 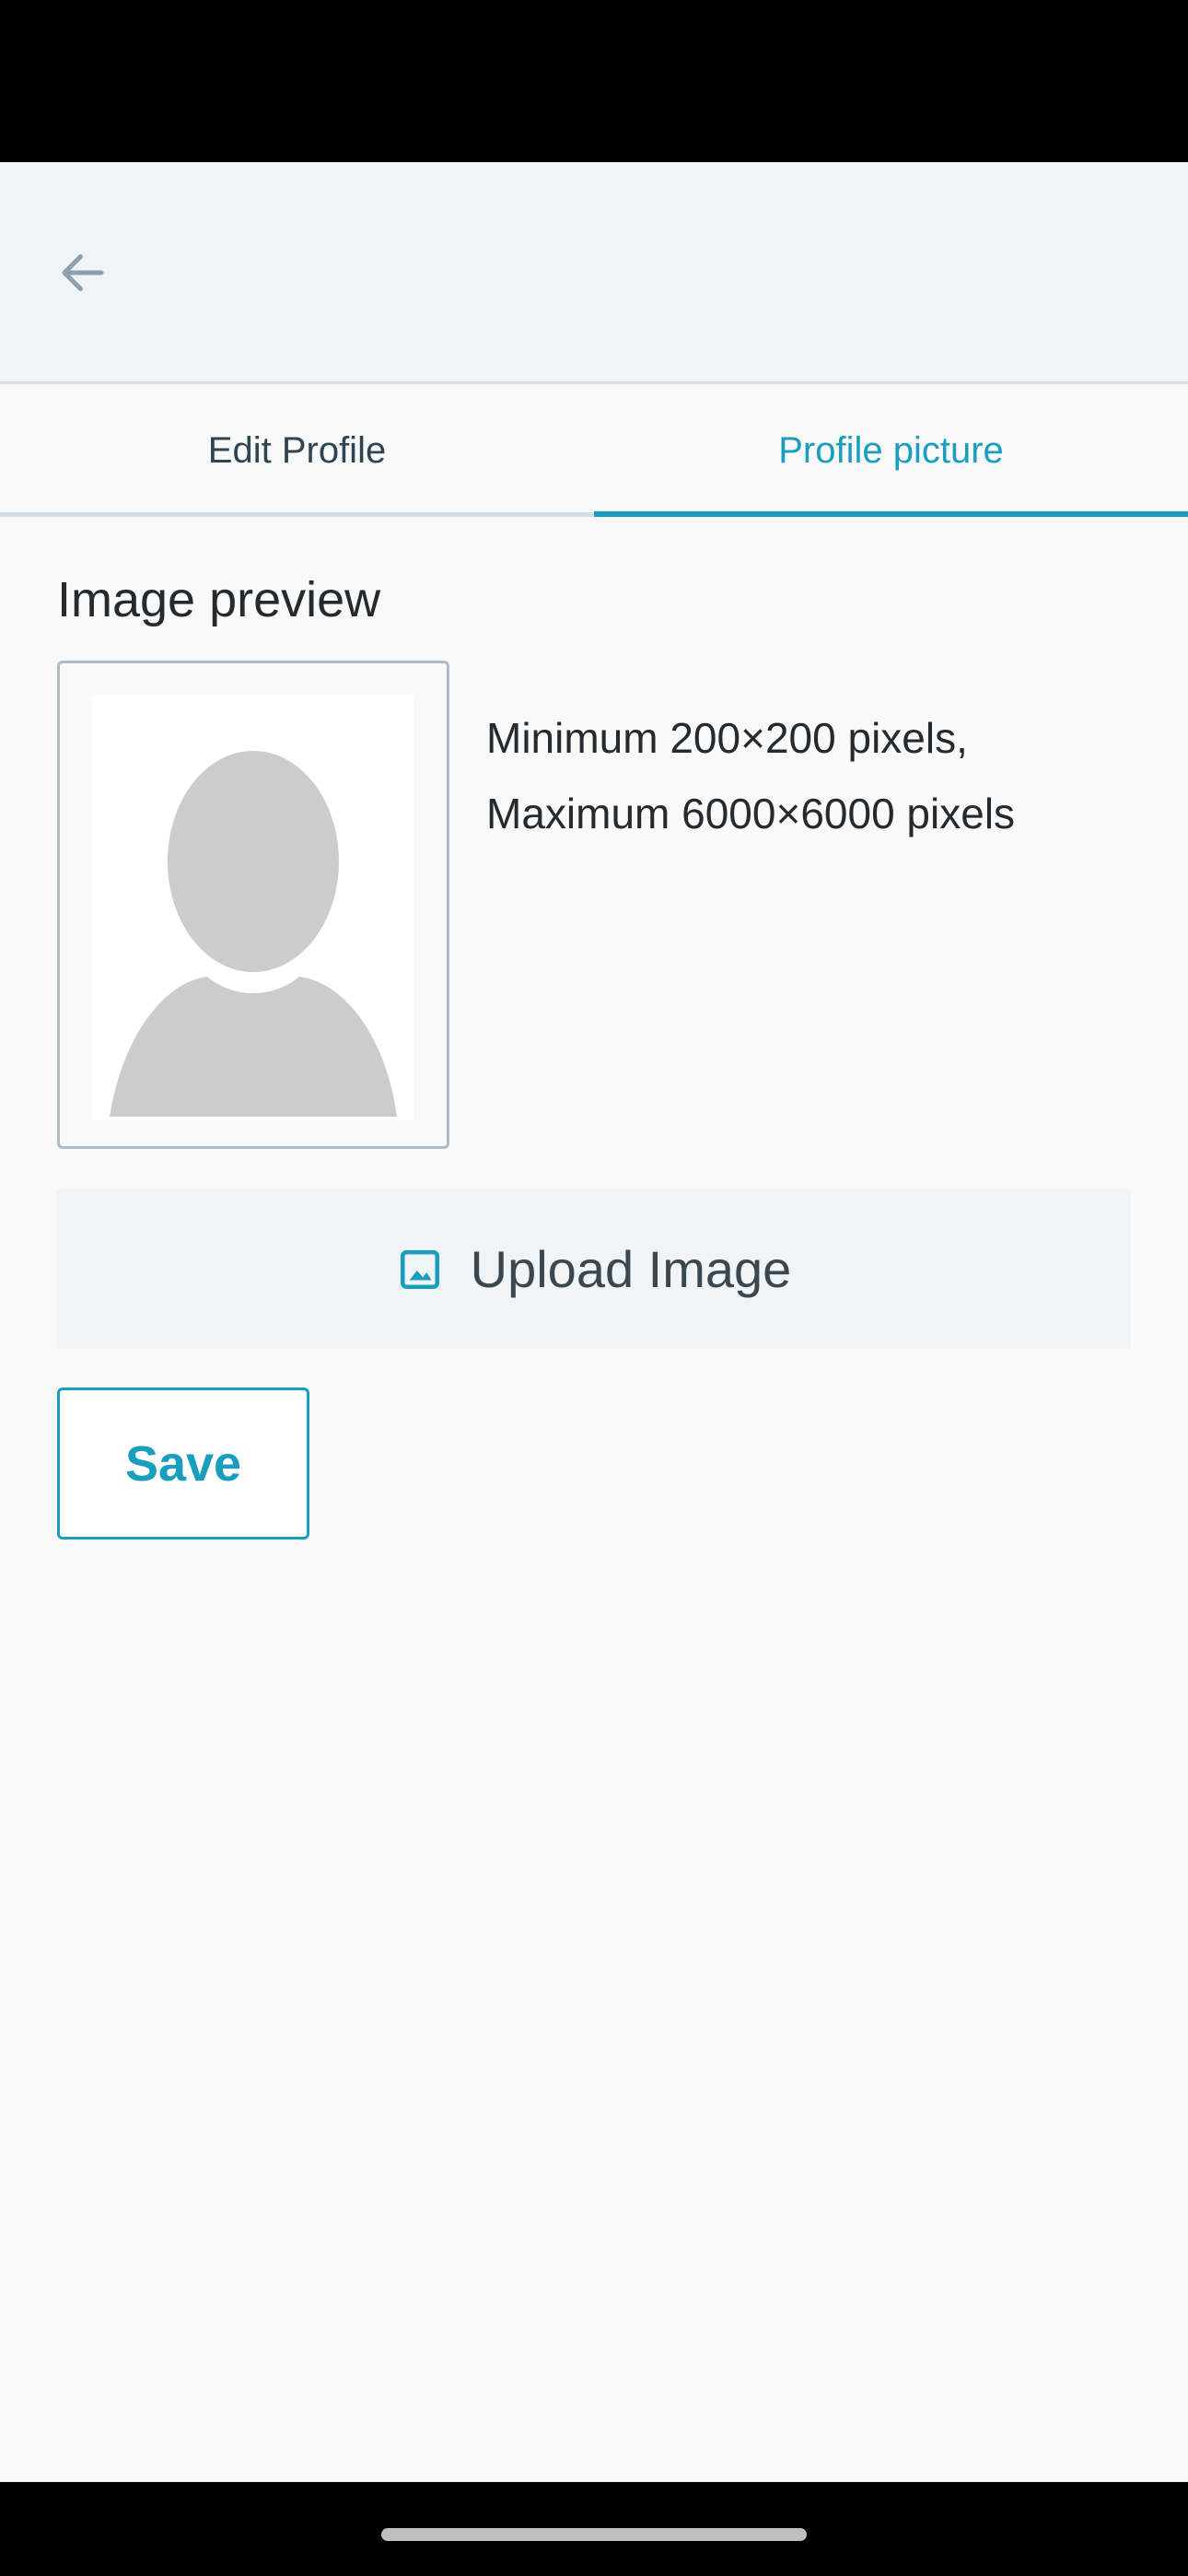 I want to click on profile-tabs: Edit Profile Profile picture, so click(x=594, y=450).